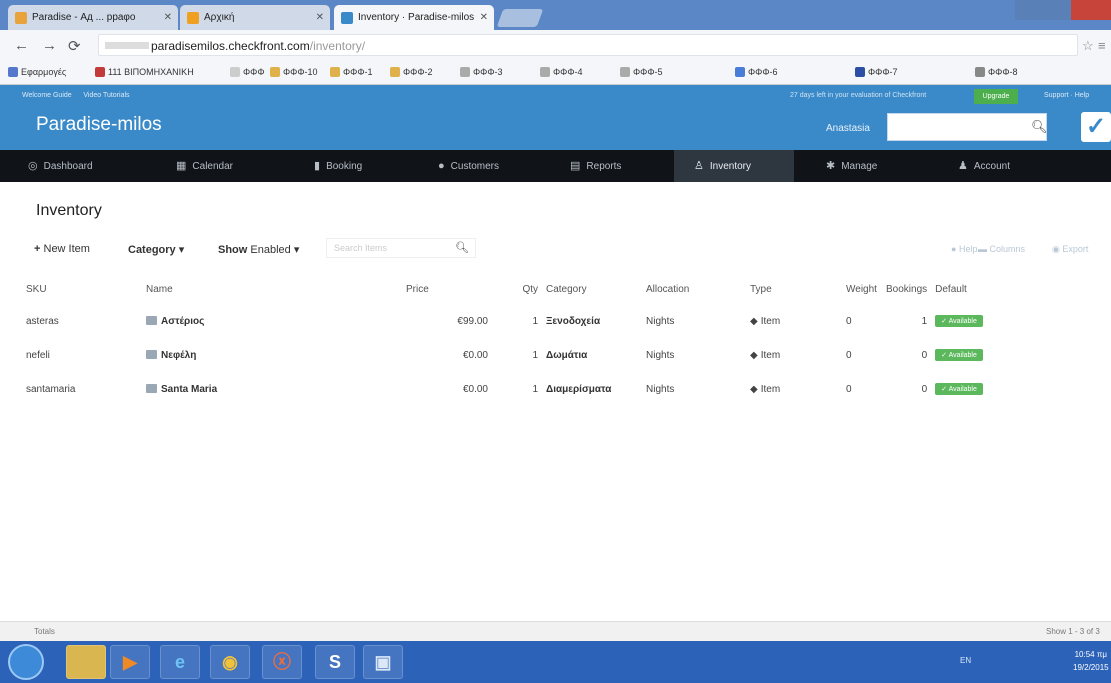  I want to click on bookmark-item: ΦΦΦ-6, so click(756, 72).